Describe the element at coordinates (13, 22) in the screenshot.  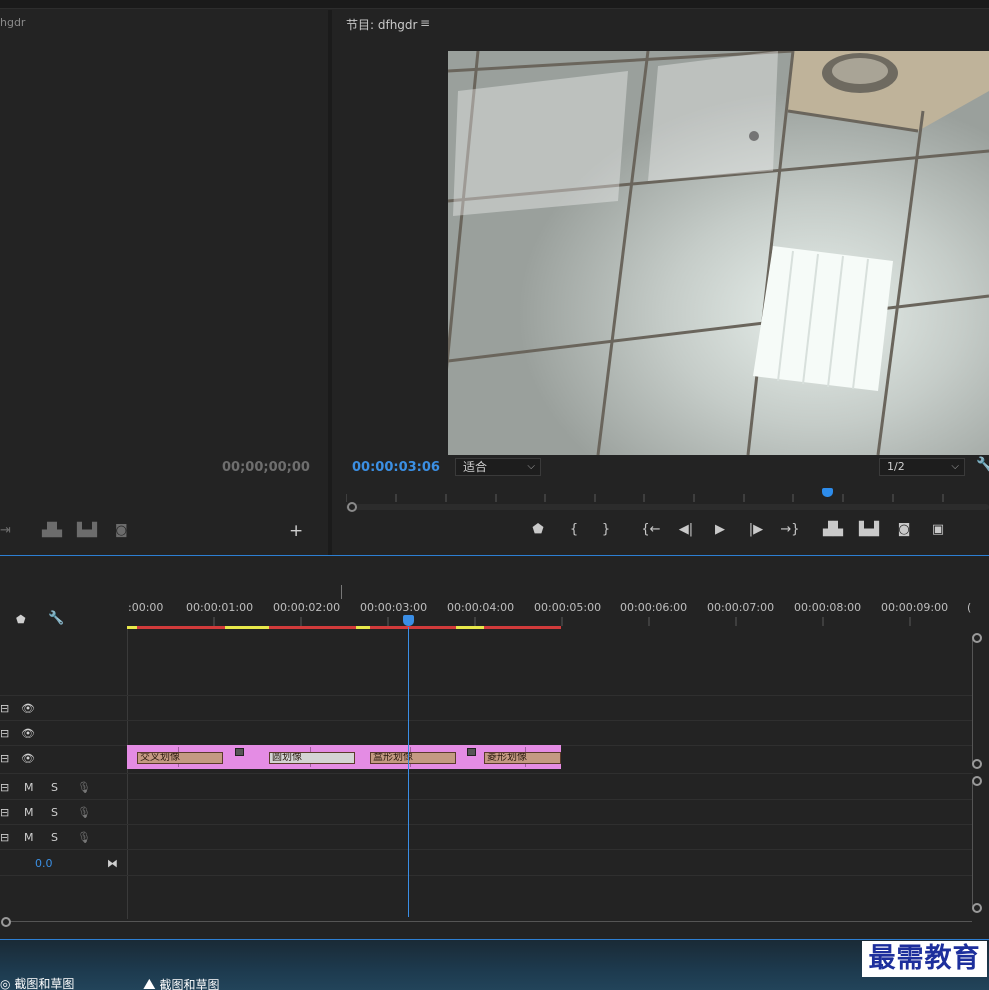
I see `source-monitor-title: hgdr` at that location.